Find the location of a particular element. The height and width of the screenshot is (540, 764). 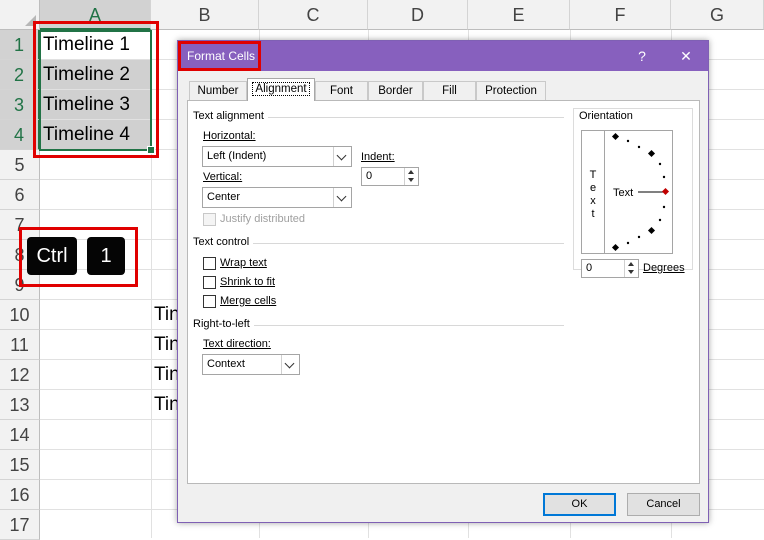

indent-spinner: 0 is located at coordinates (390, 176).